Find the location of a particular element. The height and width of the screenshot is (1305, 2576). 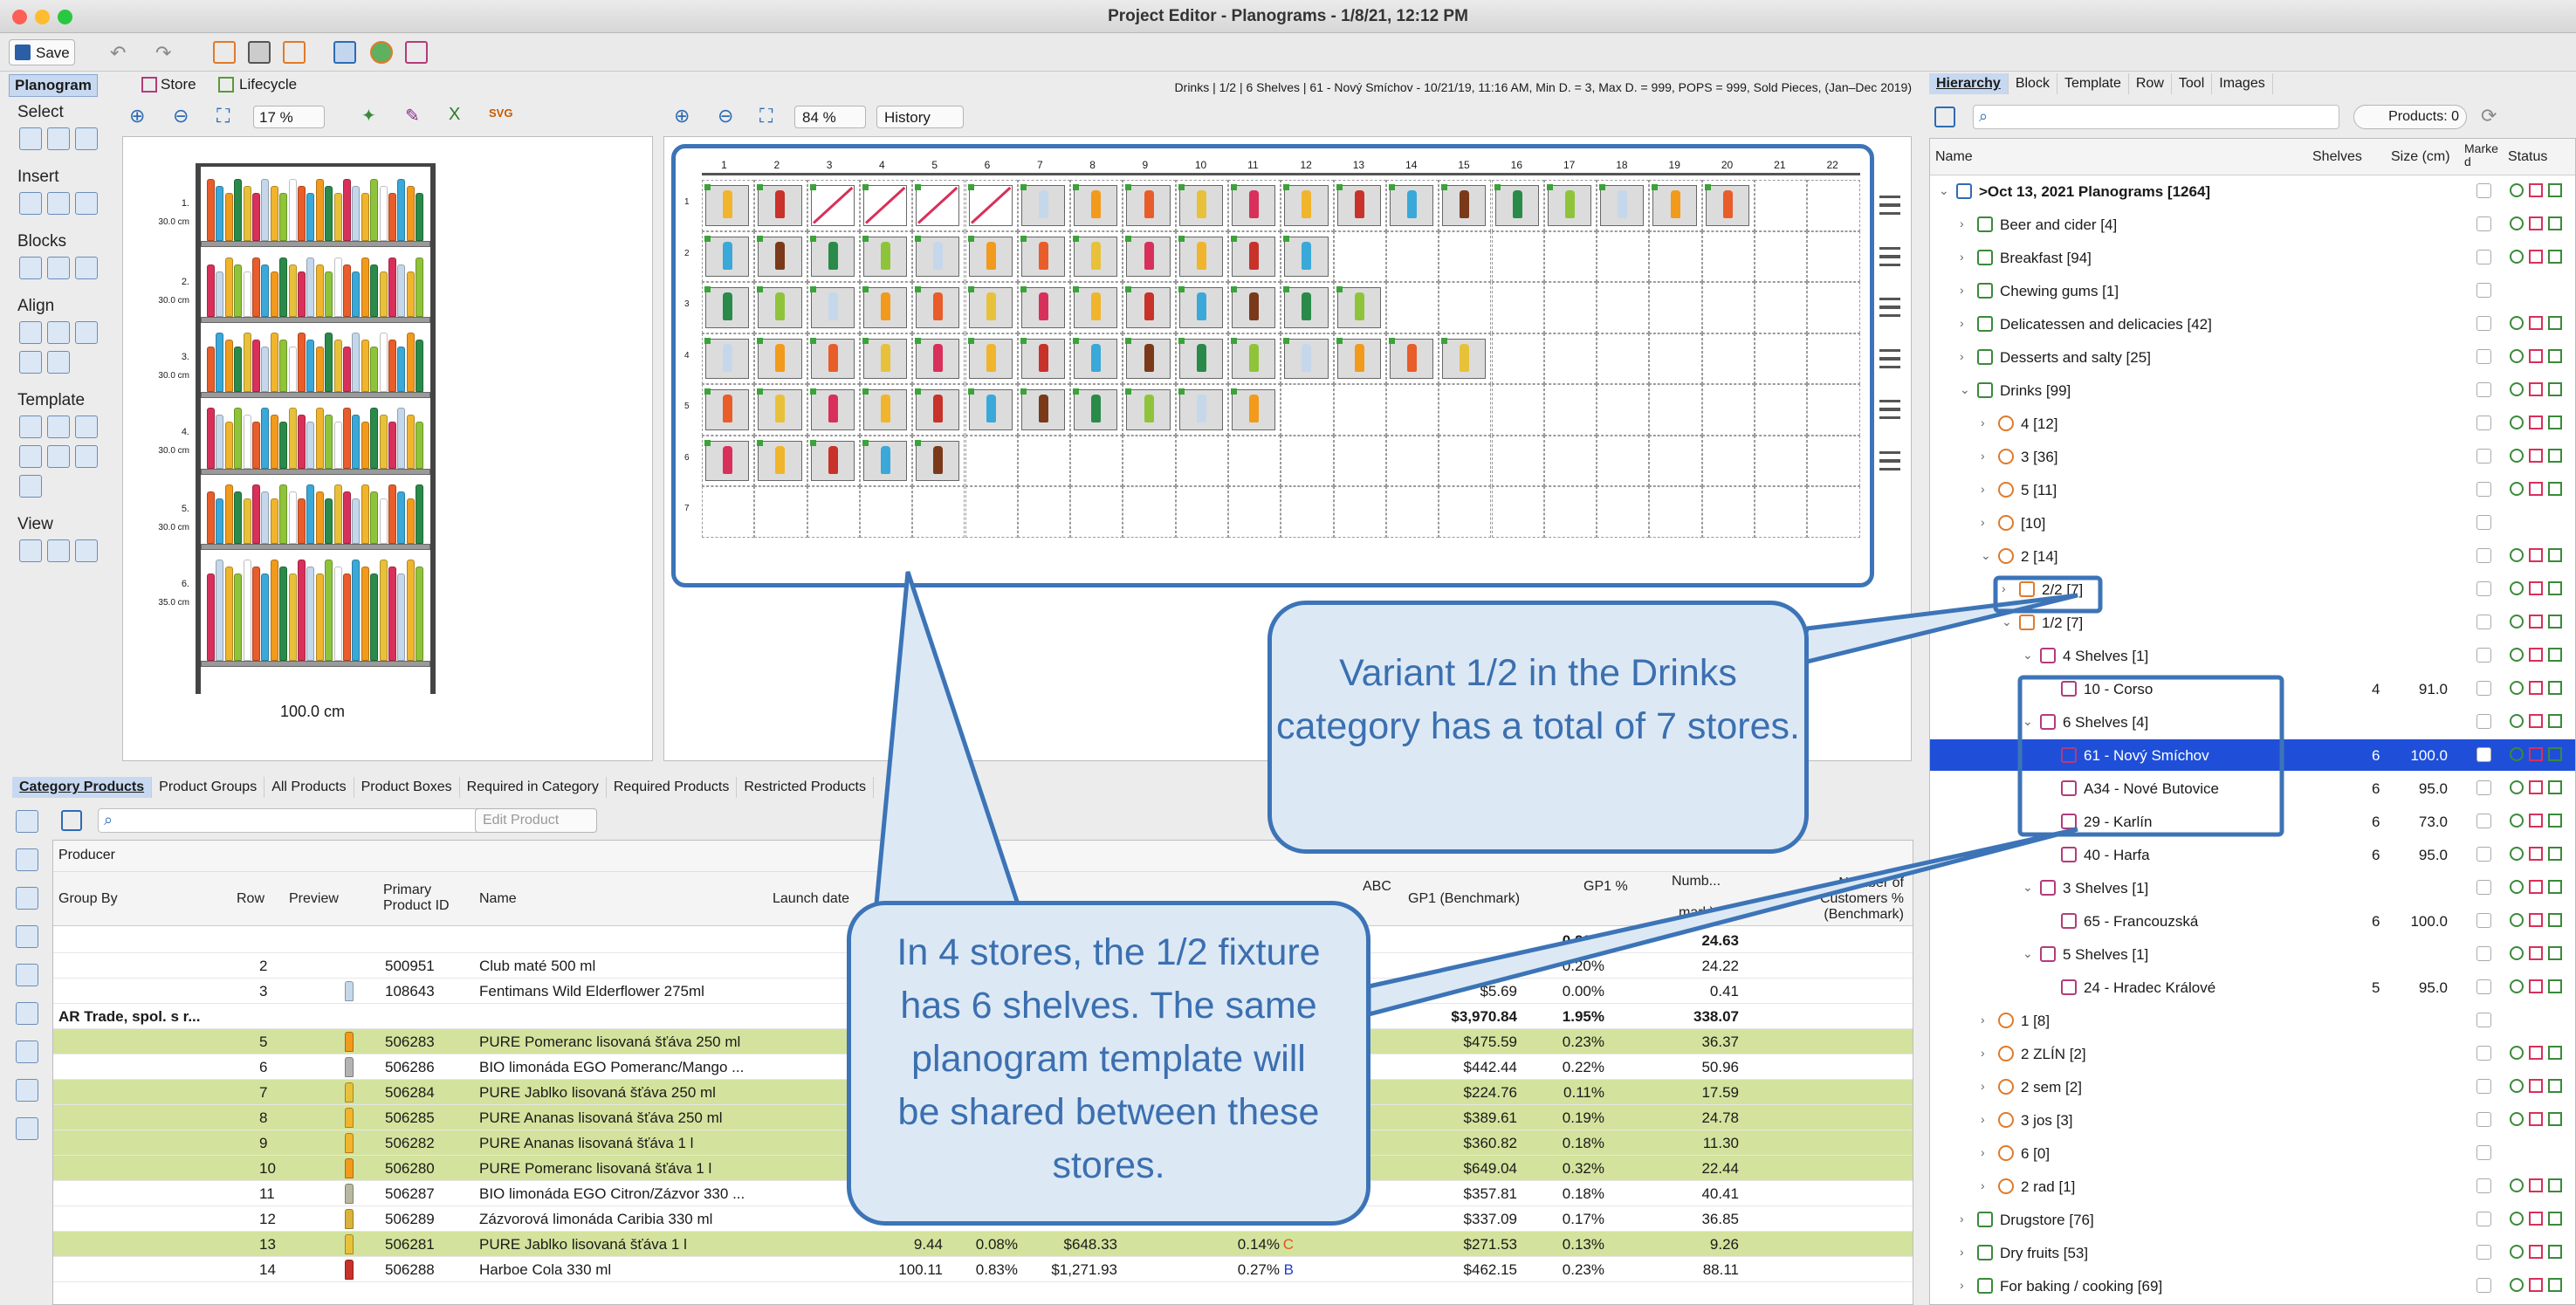

fixture-callout-pointer is located at coordinates (952, 757).